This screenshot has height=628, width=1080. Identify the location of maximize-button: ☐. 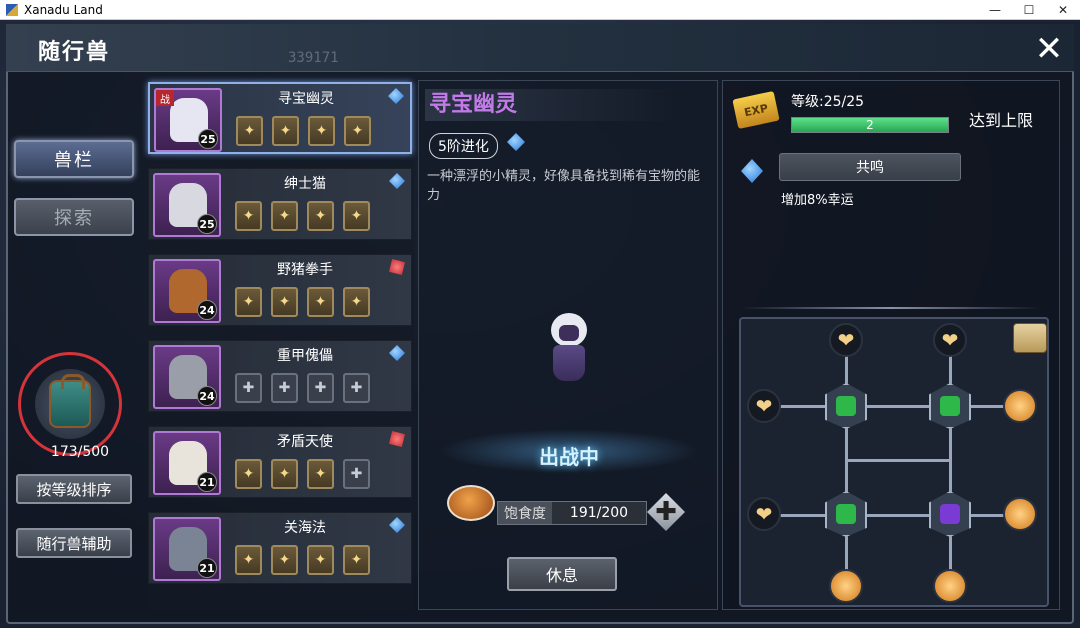
(1029, 10).